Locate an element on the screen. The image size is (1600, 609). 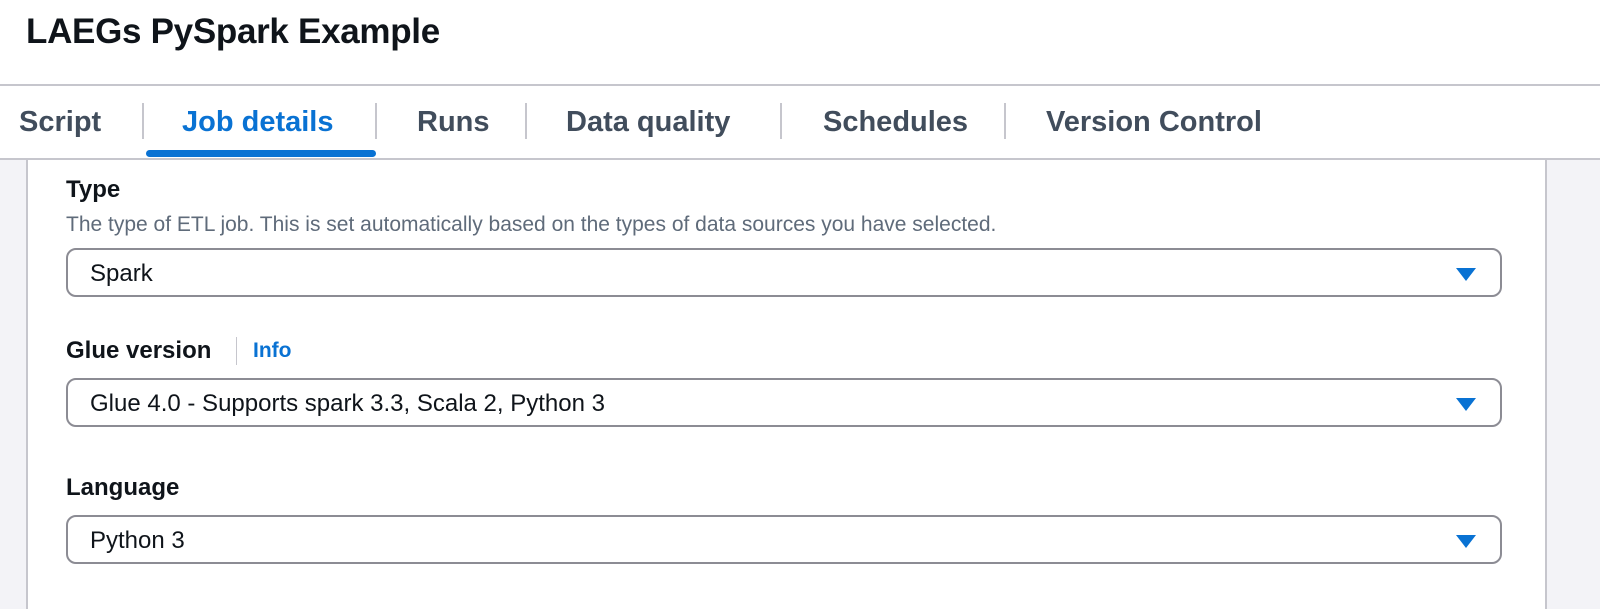
page-header: LAEGs PySpark Example is located at coordinates (800, 42).